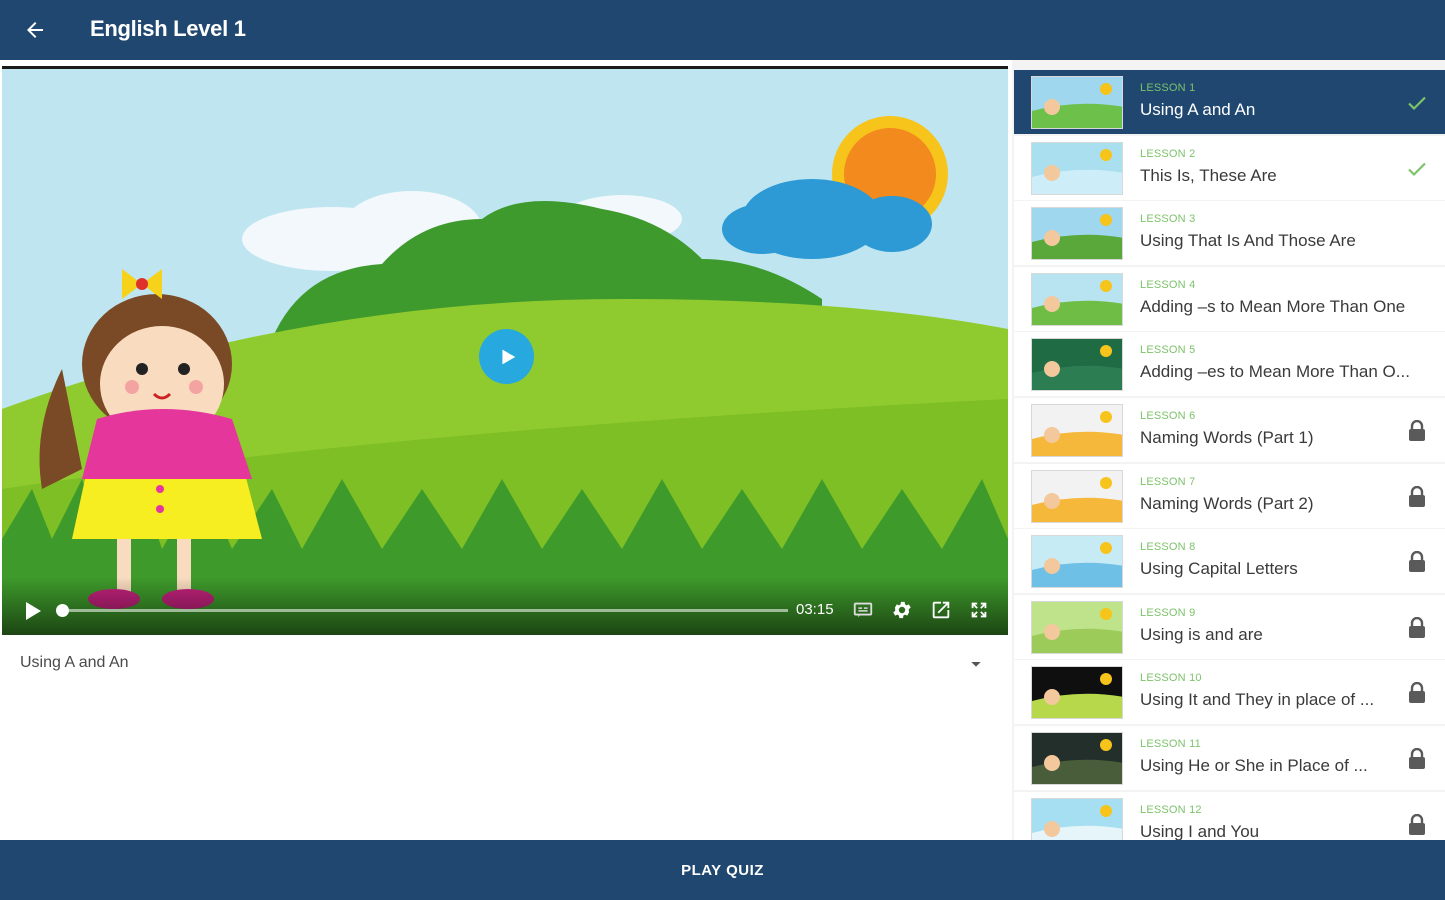  What do you see at coordinates (1168, 219) in the screenshot?
I see `lesson-number: LESSON 3` at bounding box center [1168, 219].